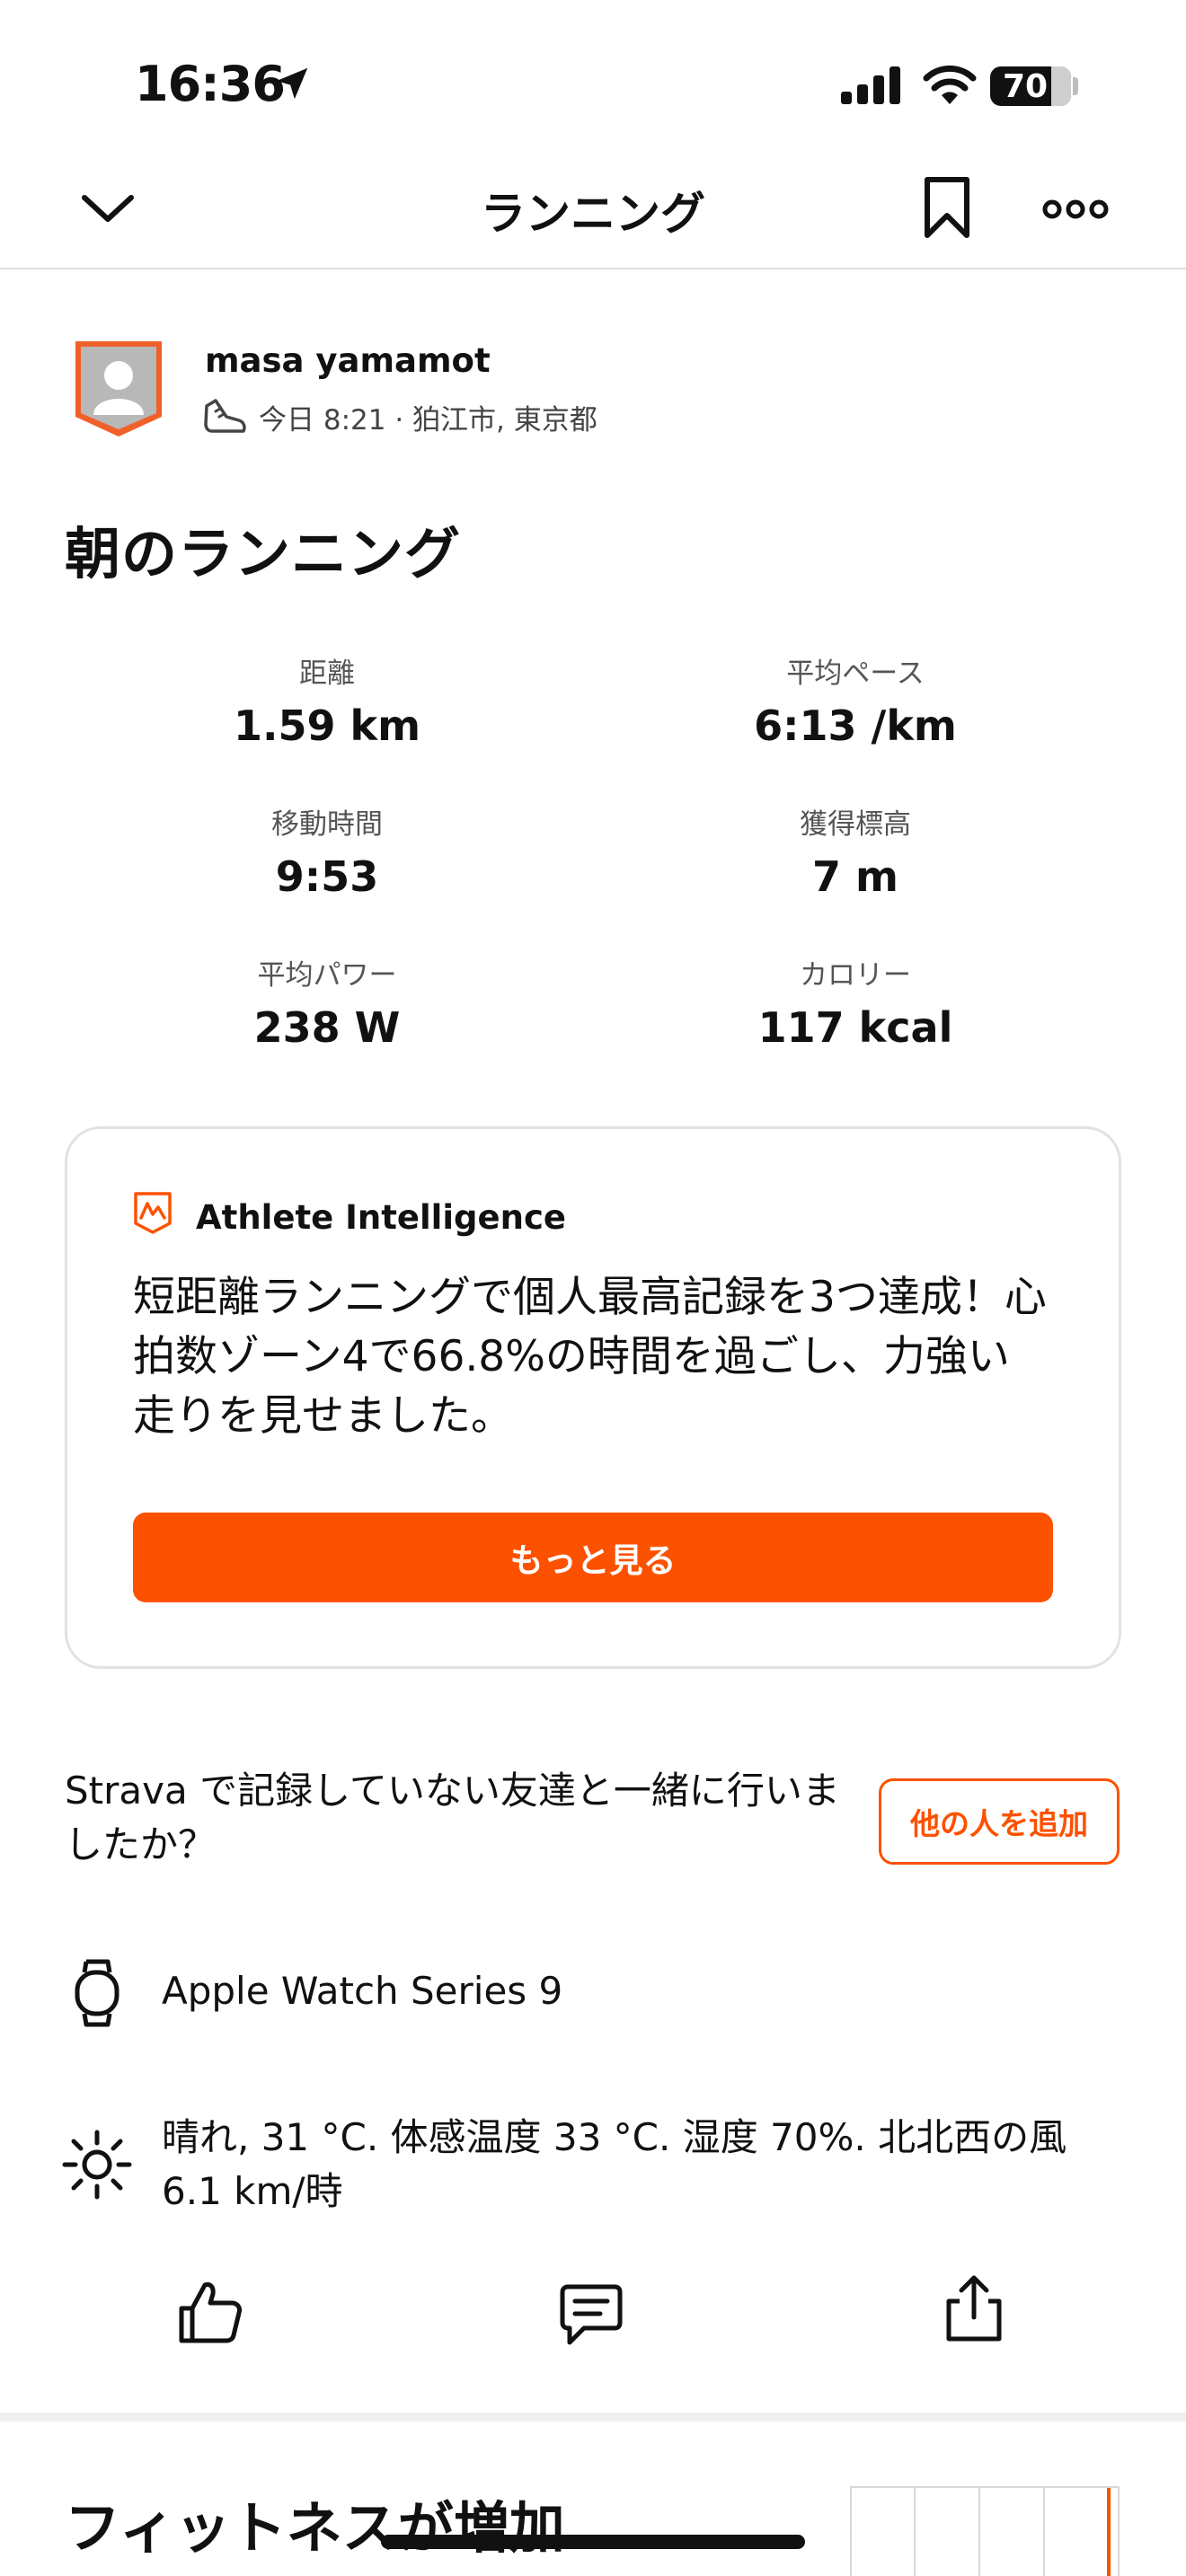 This screenshot has width=1186, height=2576. Describe the element at coordinates (210, 2312) in the screenshot. I see `like-icon` at that location.